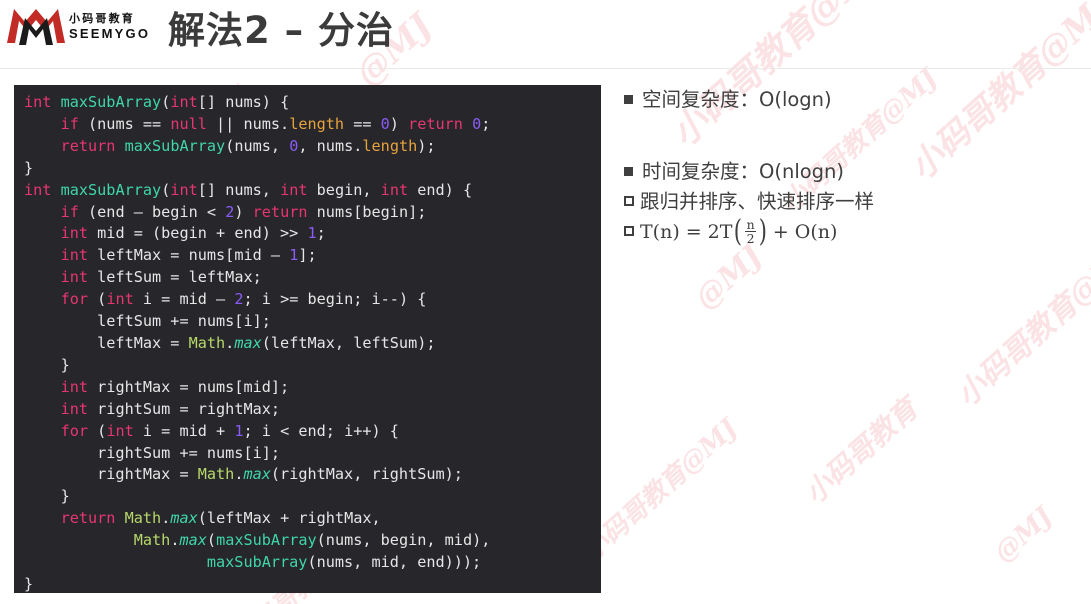 The width and height of the screenshot is (1091, 604). What do you see at coordinates (861, 451) in the screenshot?
I see `watermark-text: 小码哥教育` at bounding box center [861, 451].